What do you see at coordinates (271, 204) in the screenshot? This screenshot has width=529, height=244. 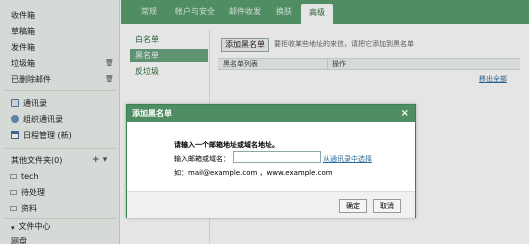 I see `dialog-footer: 确定 取消` at bounding box center [271, 204].